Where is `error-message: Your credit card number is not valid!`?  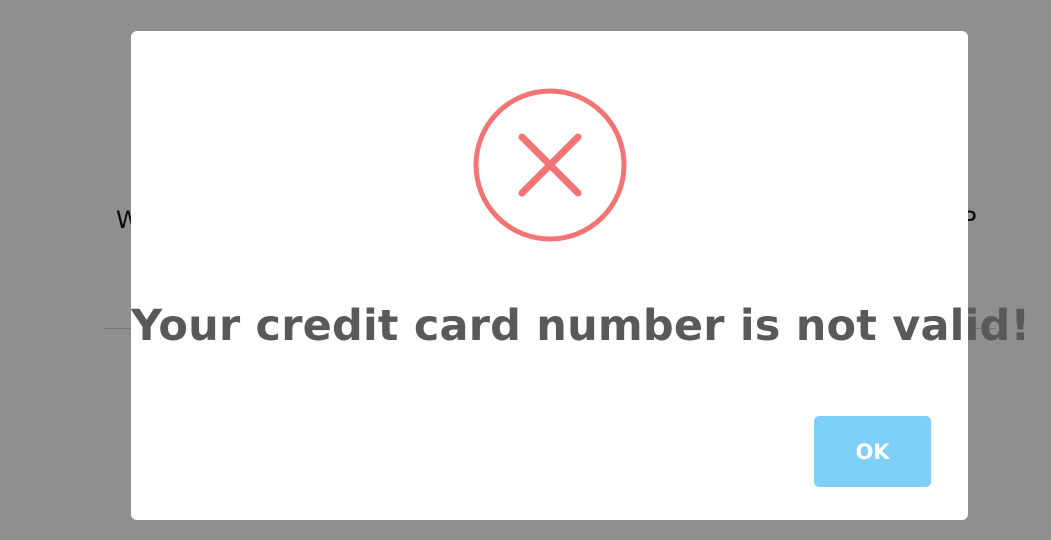 error-message: Your credit card number is not valid! is located at coordinates (581, 326).